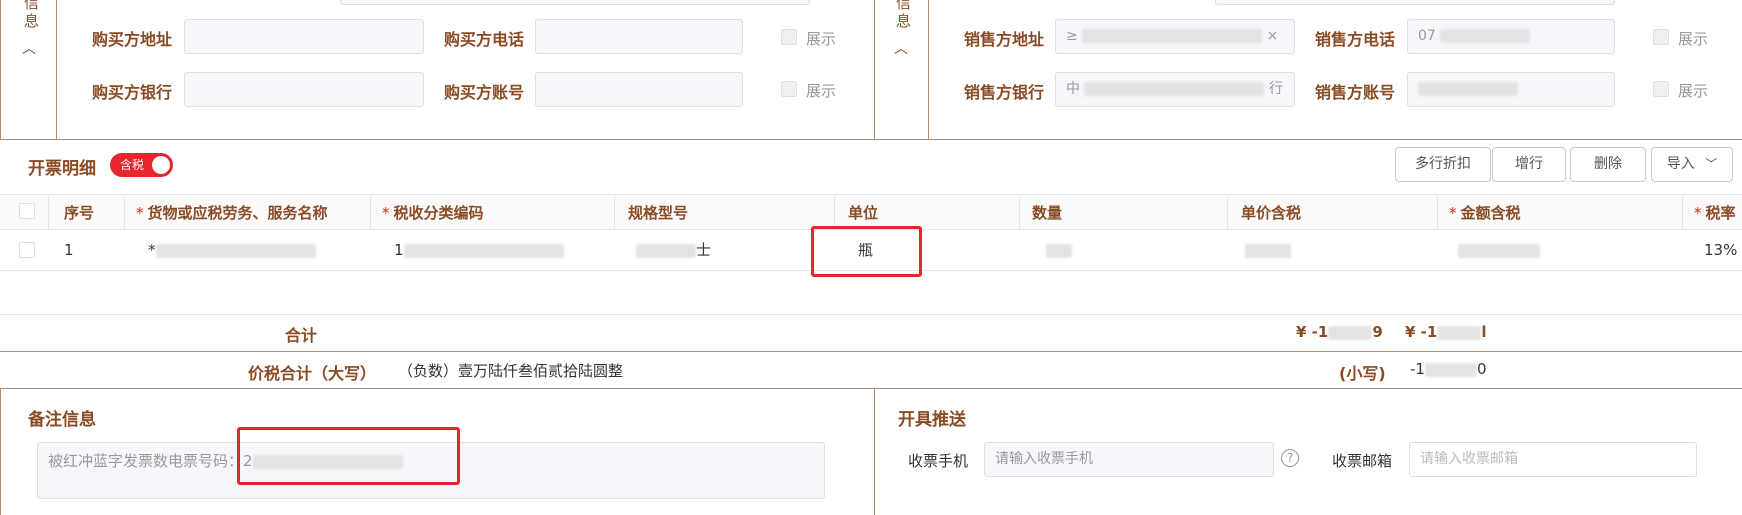 This screenshot has width=1742, height=515. I want to click on seller-account-input, so click(1511, 89).